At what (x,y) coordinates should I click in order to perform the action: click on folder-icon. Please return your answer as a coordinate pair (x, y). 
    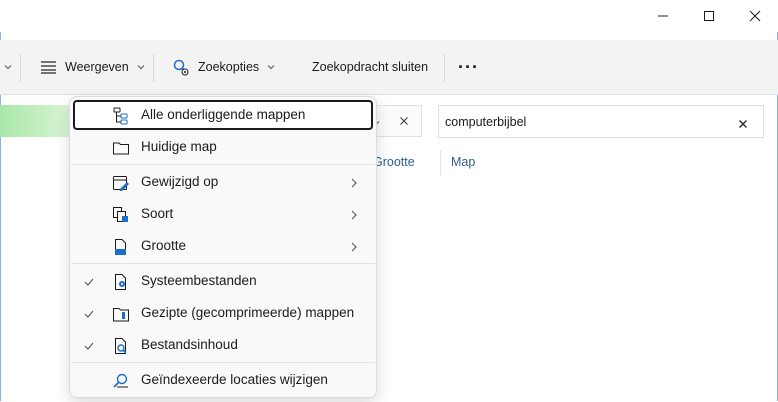
    Looking at the image, I should click on (121, 148).